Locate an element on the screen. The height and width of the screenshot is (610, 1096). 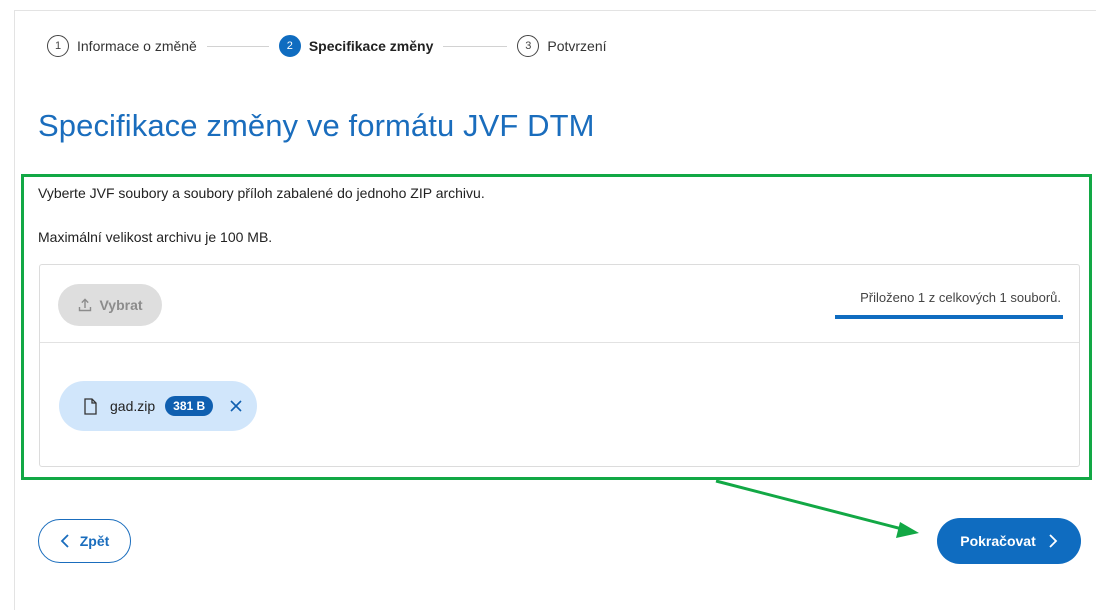
upload-progress-text: Přiloženo 1 z celkových 1 souborů. is located at coordinates (960, 297).